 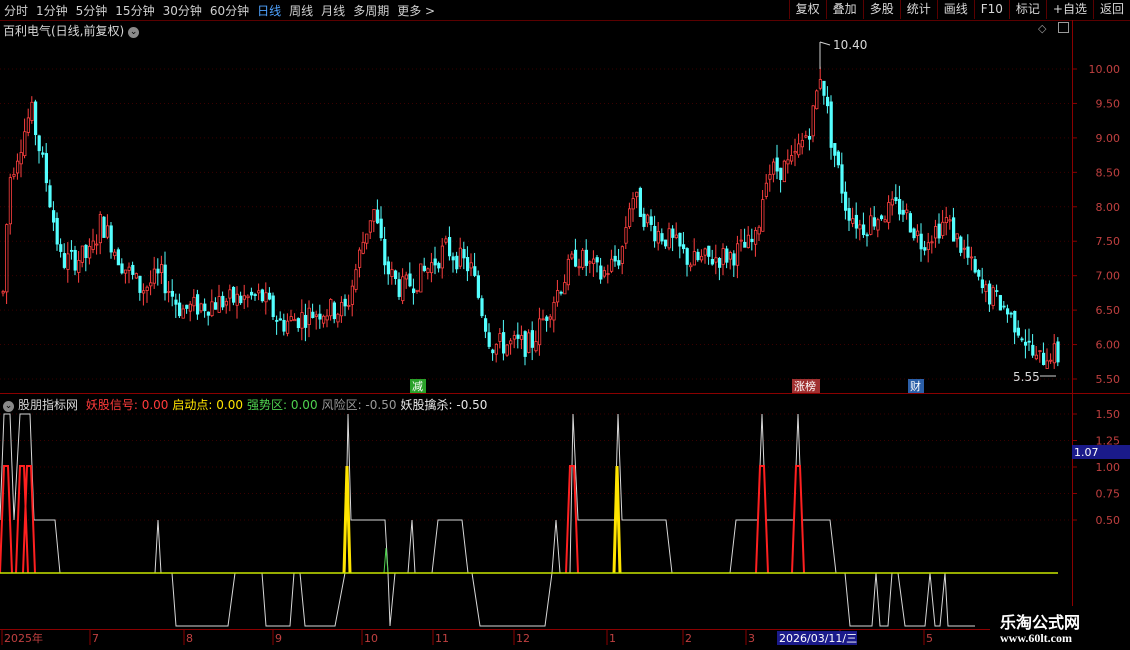 I want to click on price-label: 7.00, so click(x=1108, y=276).